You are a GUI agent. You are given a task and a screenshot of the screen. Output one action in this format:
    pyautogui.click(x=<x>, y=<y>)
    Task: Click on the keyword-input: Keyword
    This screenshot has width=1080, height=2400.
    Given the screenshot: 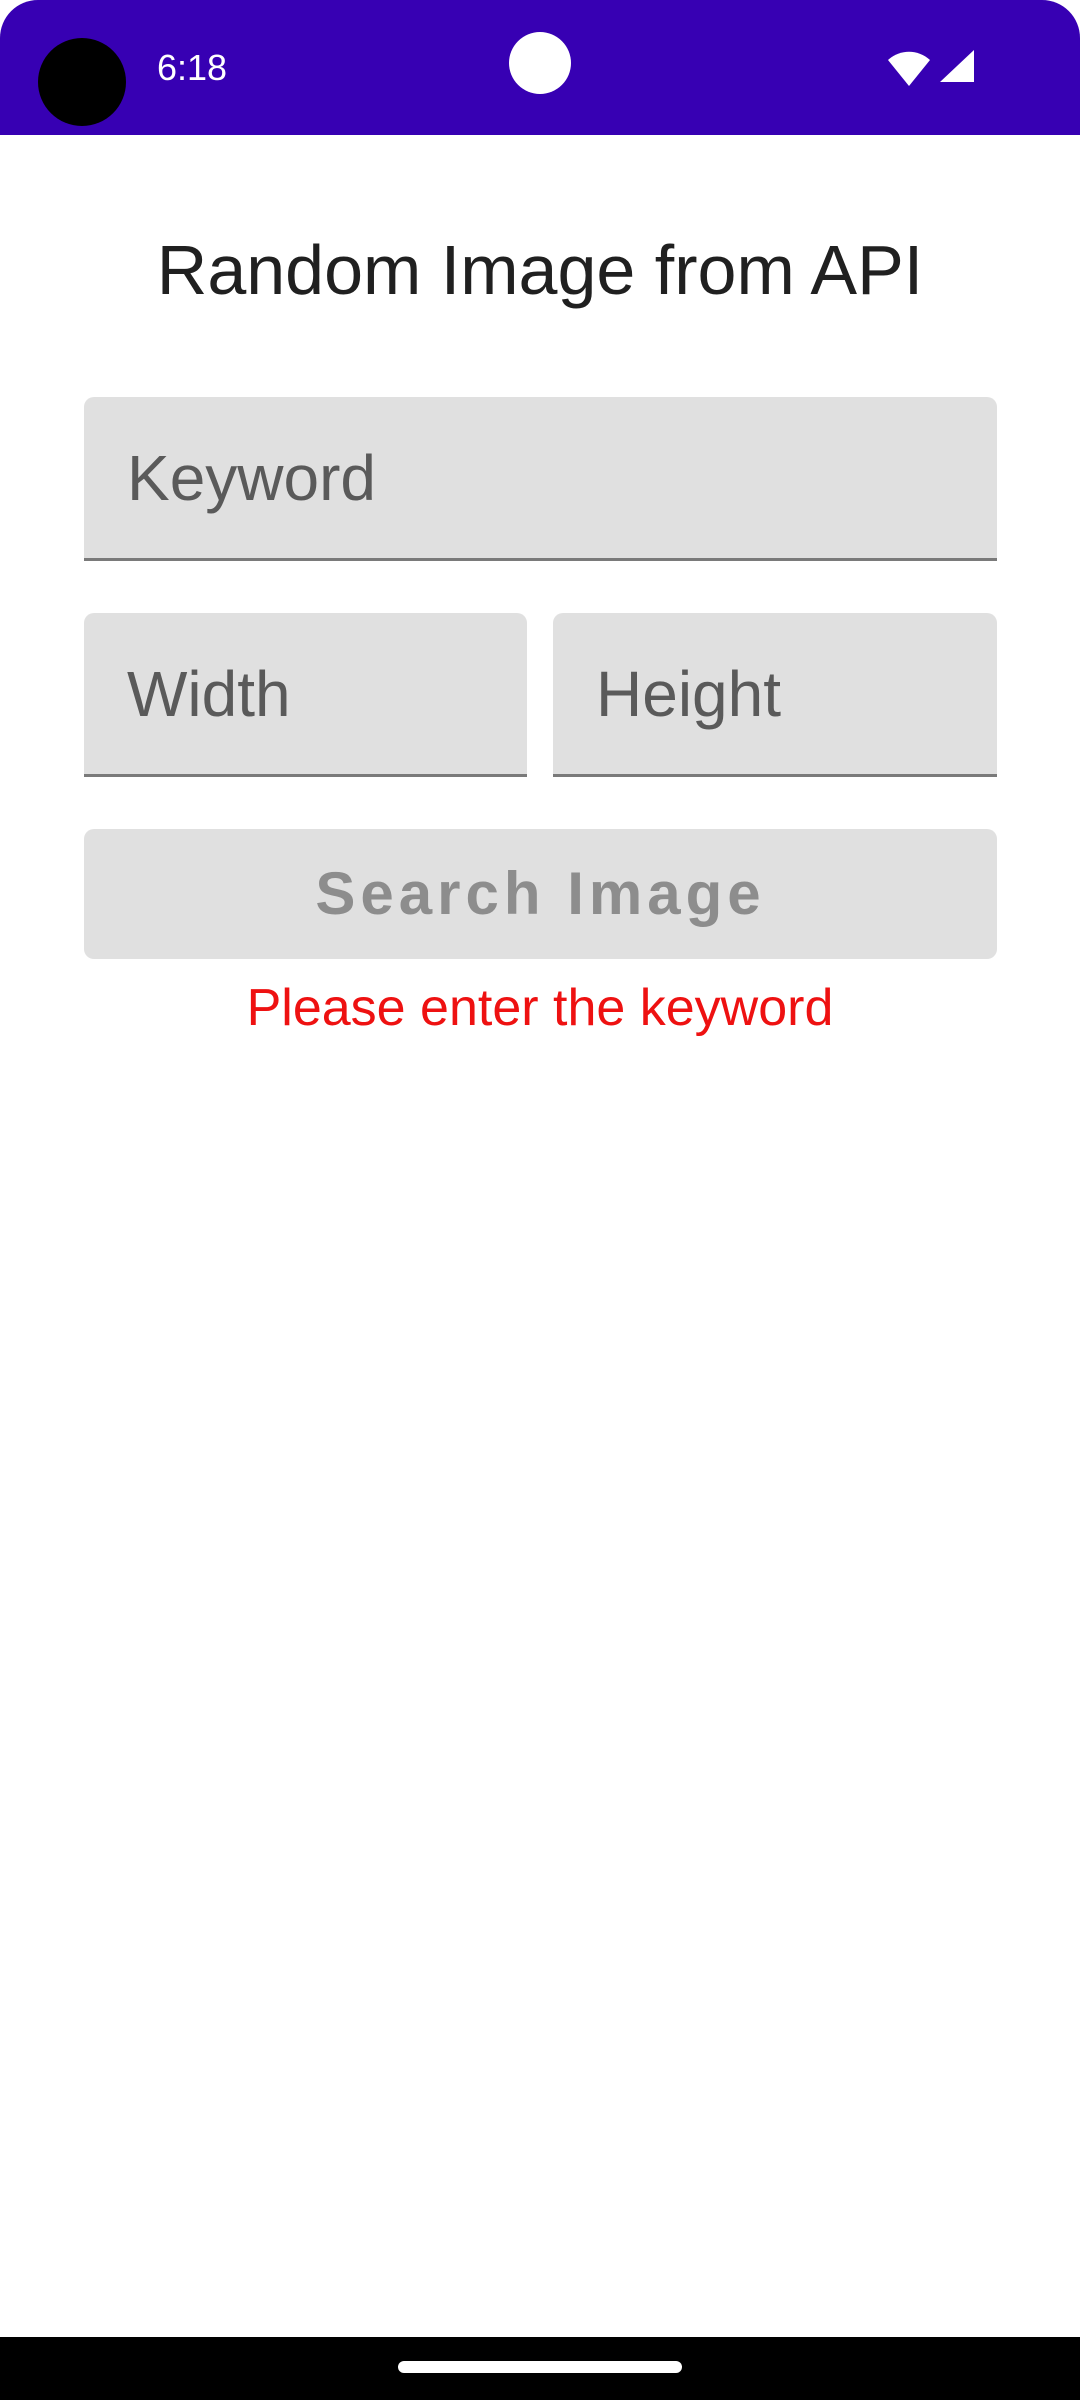 What is the action you would take?
    pyautogui.click(x=540, y=479)
    